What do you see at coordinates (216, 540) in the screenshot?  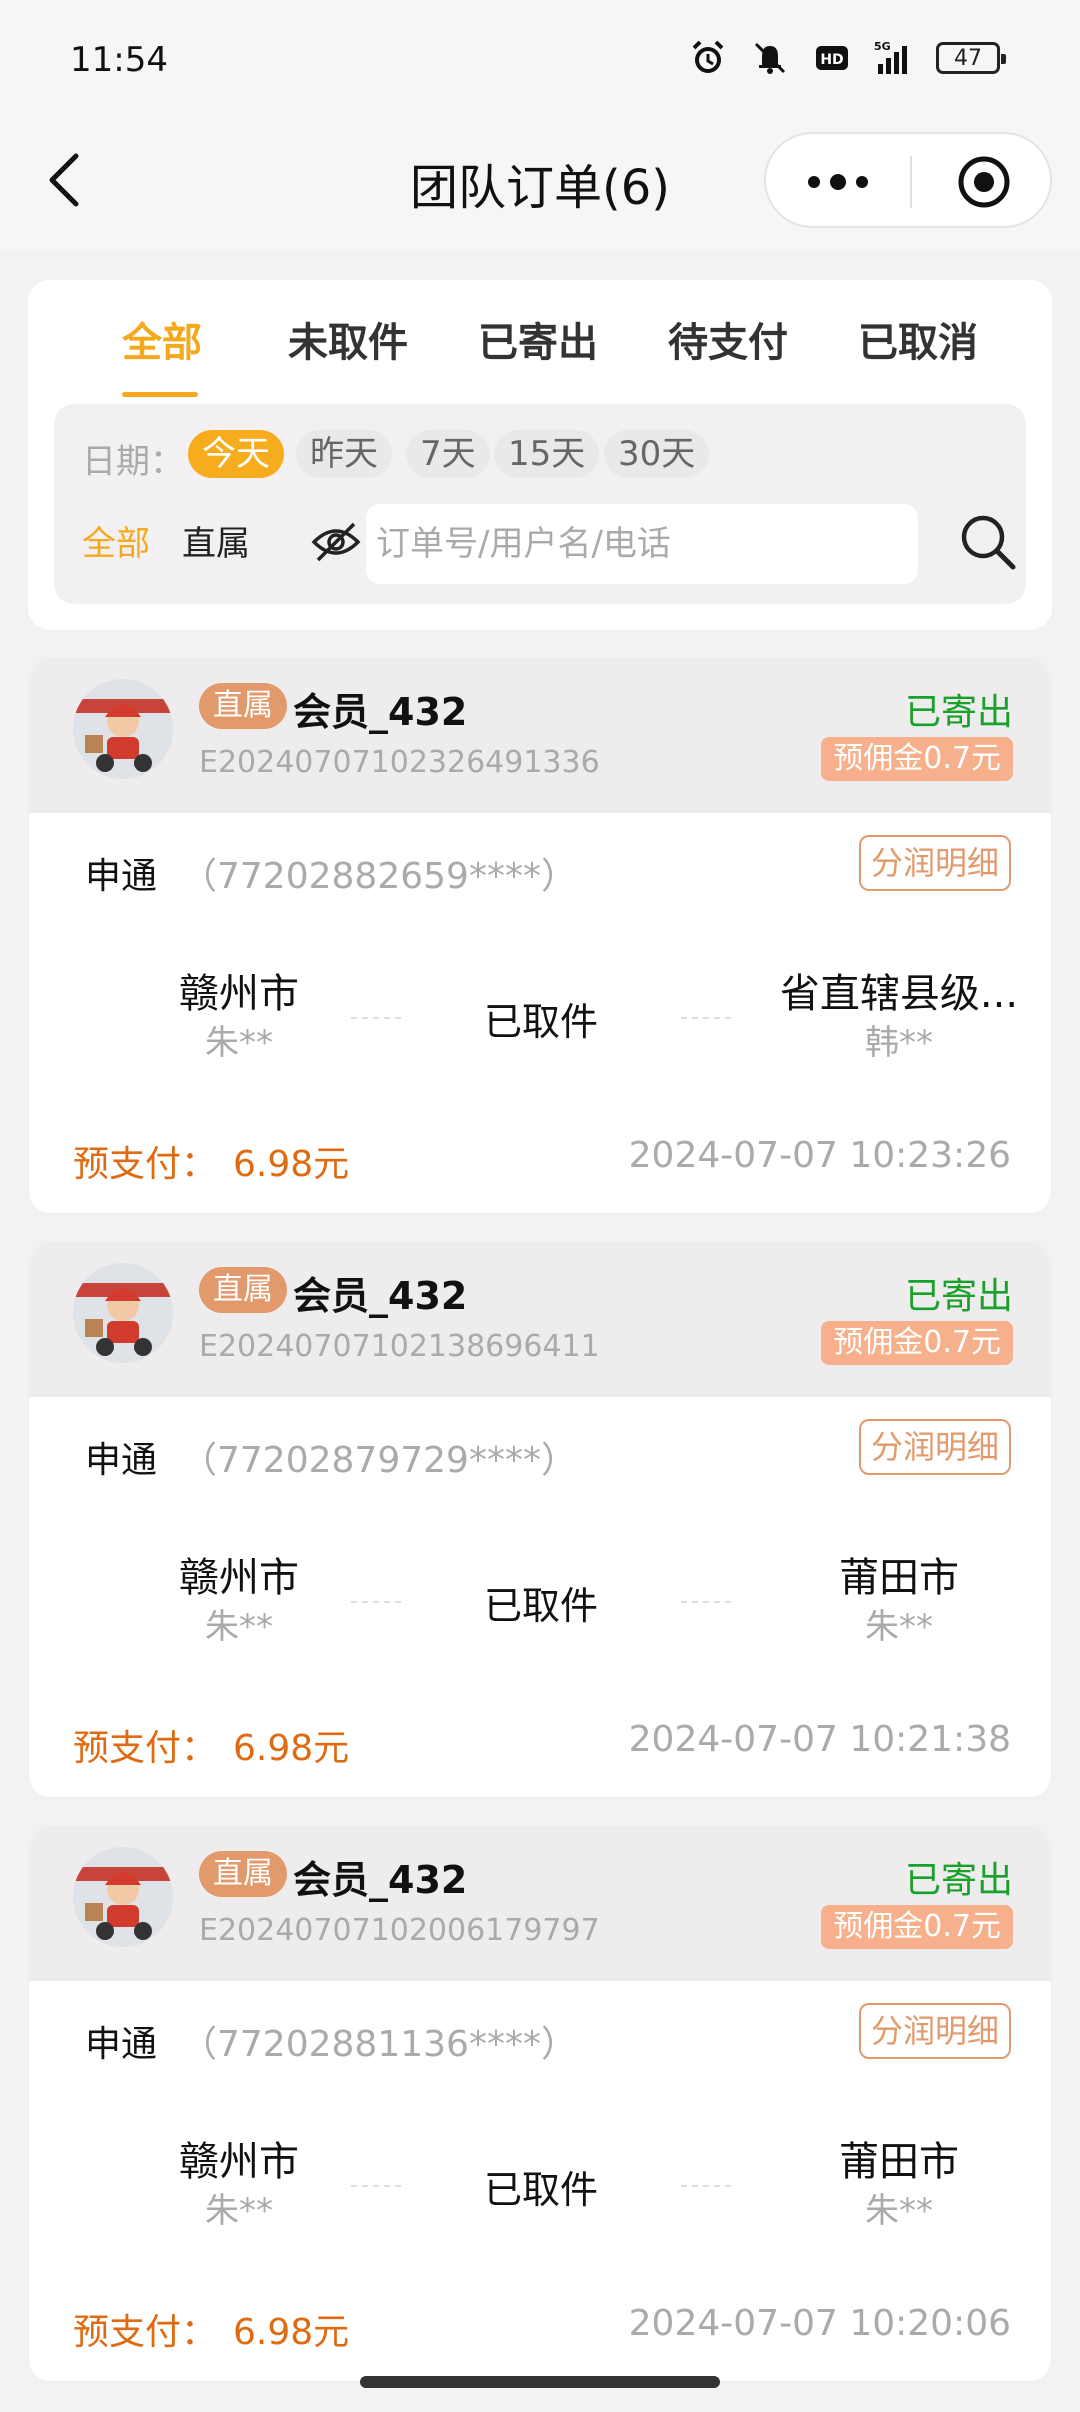 I see `type-filter-direct: 直属` at bounding box center [216, 540].